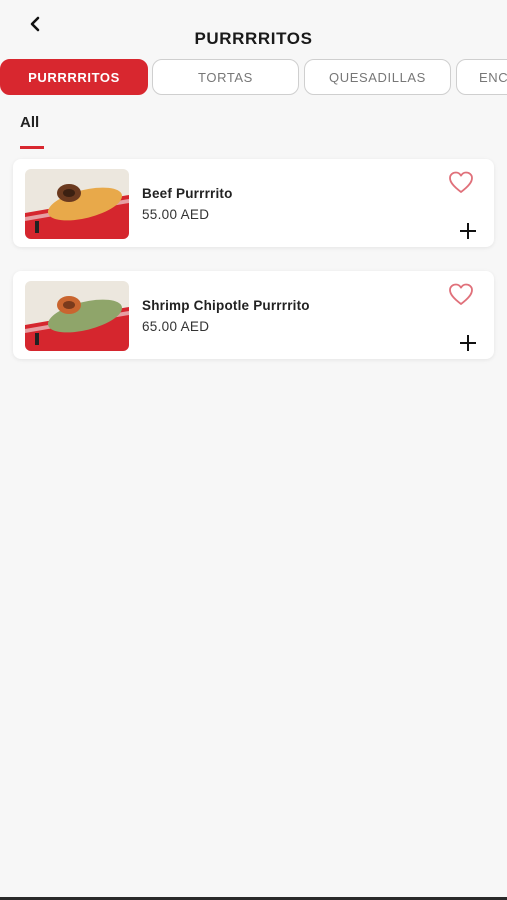 This screenshot has height=900, width=507. Describe the element at coordinates (176, 326) in the screenshot. I see `item-price: 65.00 AED` at that location.